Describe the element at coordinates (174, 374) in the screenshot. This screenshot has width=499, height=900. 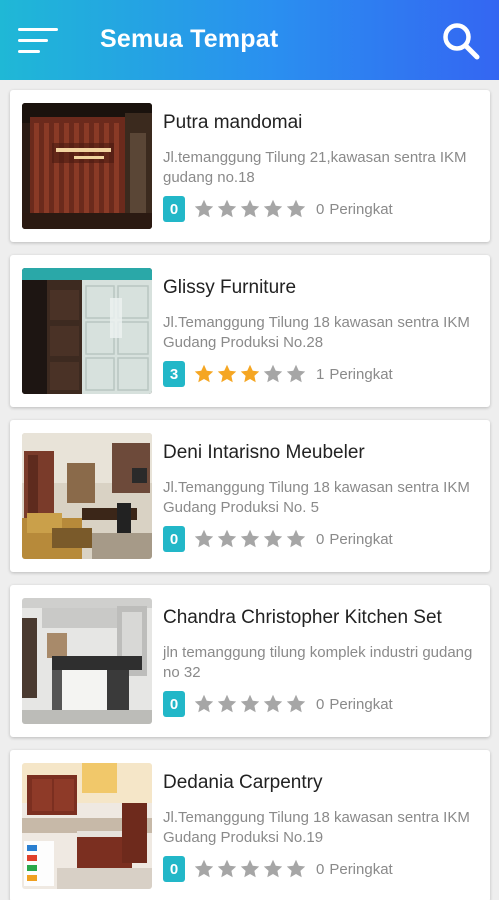
I see `score-badge: 3` at that location.